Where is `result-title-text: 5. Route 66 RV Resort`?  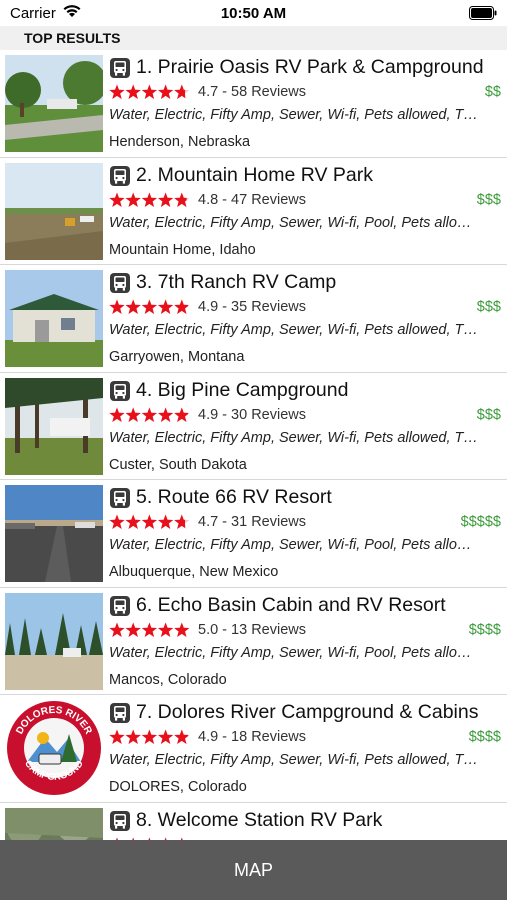
result-title-text: 5. Route 66 RV Resort is located at coordinates (234, 497).